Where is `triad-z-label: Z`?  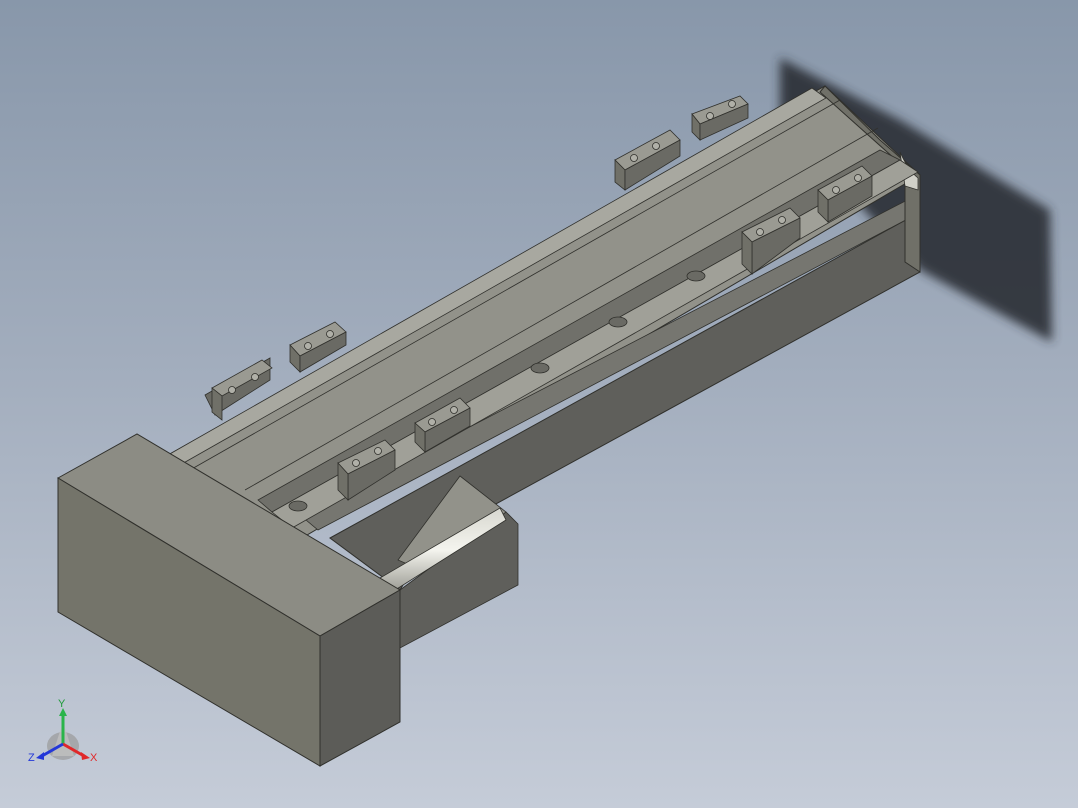 triad-z-label: Z is located at coordinates (31, 758).